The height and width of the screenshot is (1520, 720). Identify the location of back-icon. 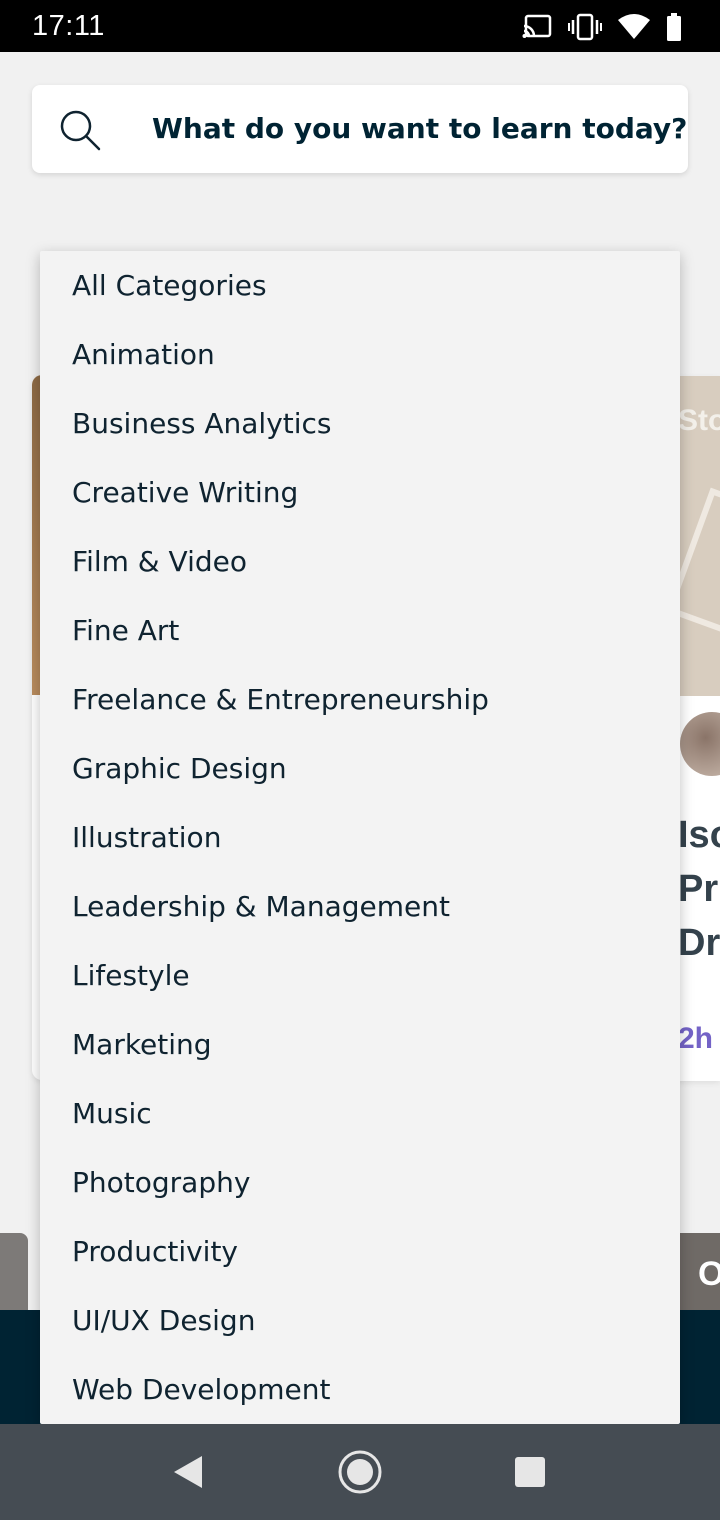
(188, 1472).